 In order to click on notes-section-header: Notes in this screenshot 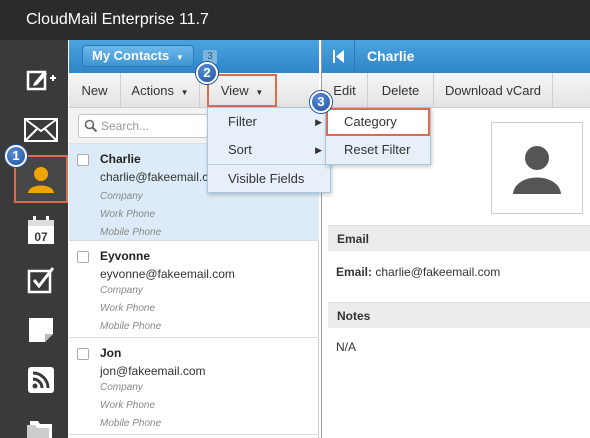, I will do `click(459, 315)`.